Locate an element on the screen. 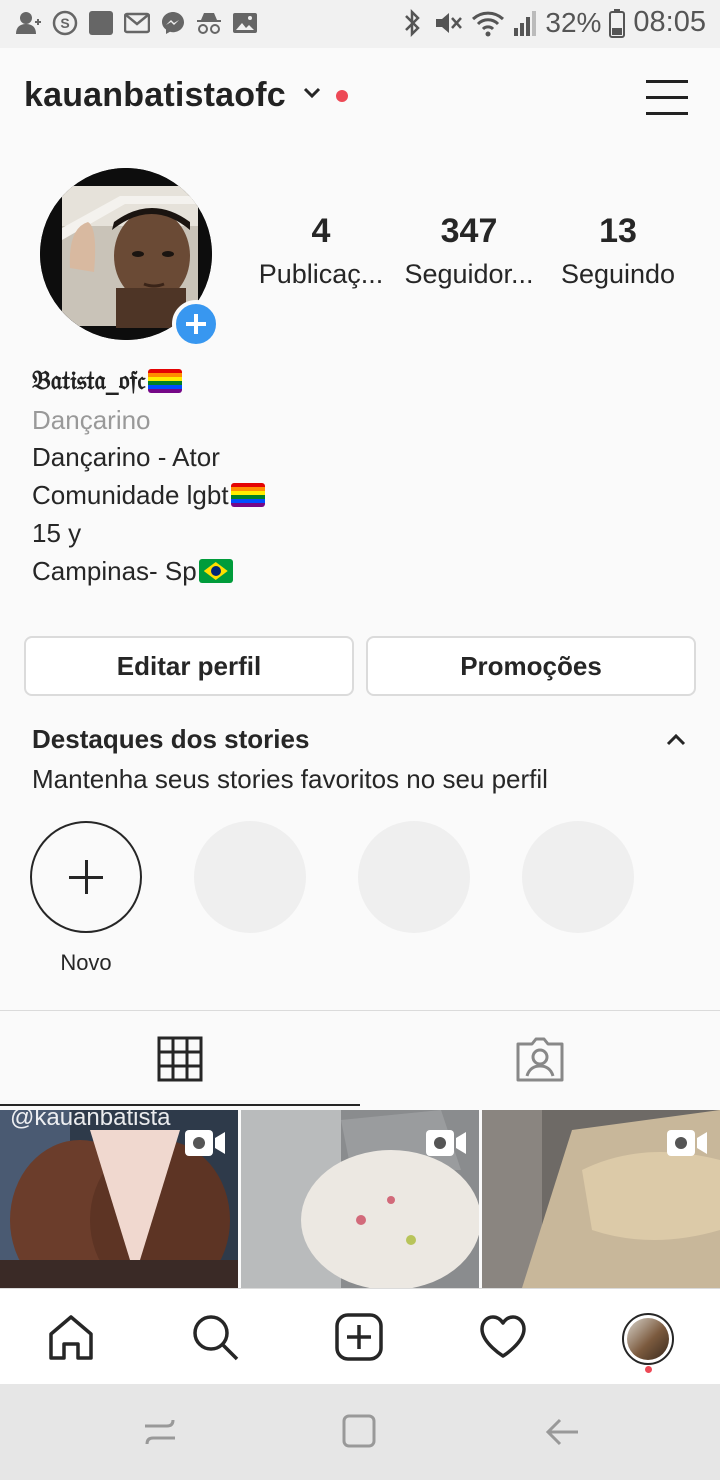 This screenshot has height=1480, width=720. stat-value: 4 is located at coordinates (321, 231).